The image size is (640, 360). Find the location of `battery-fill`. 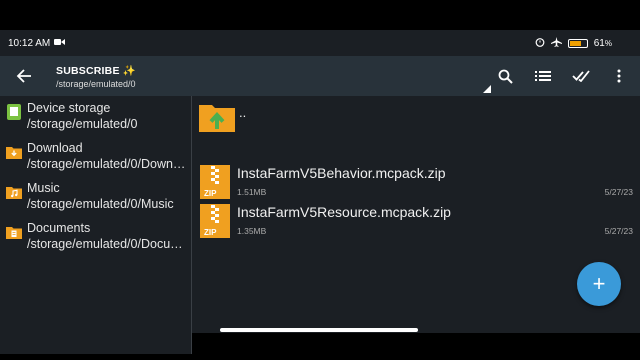

battery-fill is located at coordinates (575, 43).